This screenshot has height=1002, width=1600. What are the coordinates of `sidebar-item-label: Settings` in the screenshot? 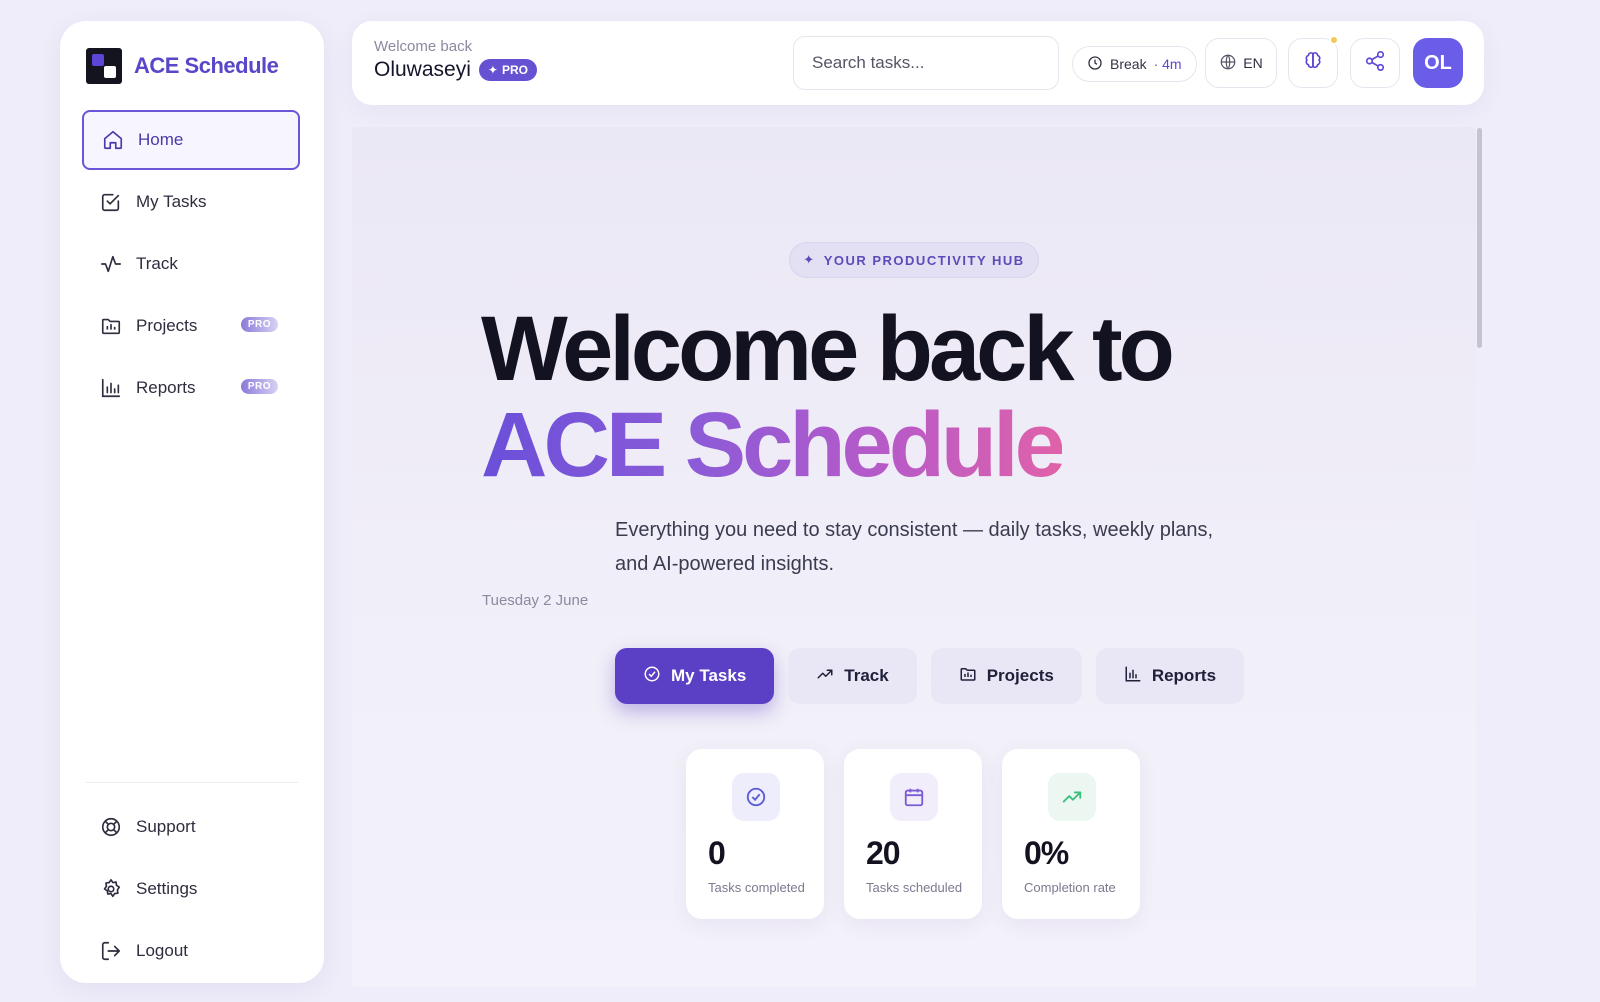 It's located at (167, 888).